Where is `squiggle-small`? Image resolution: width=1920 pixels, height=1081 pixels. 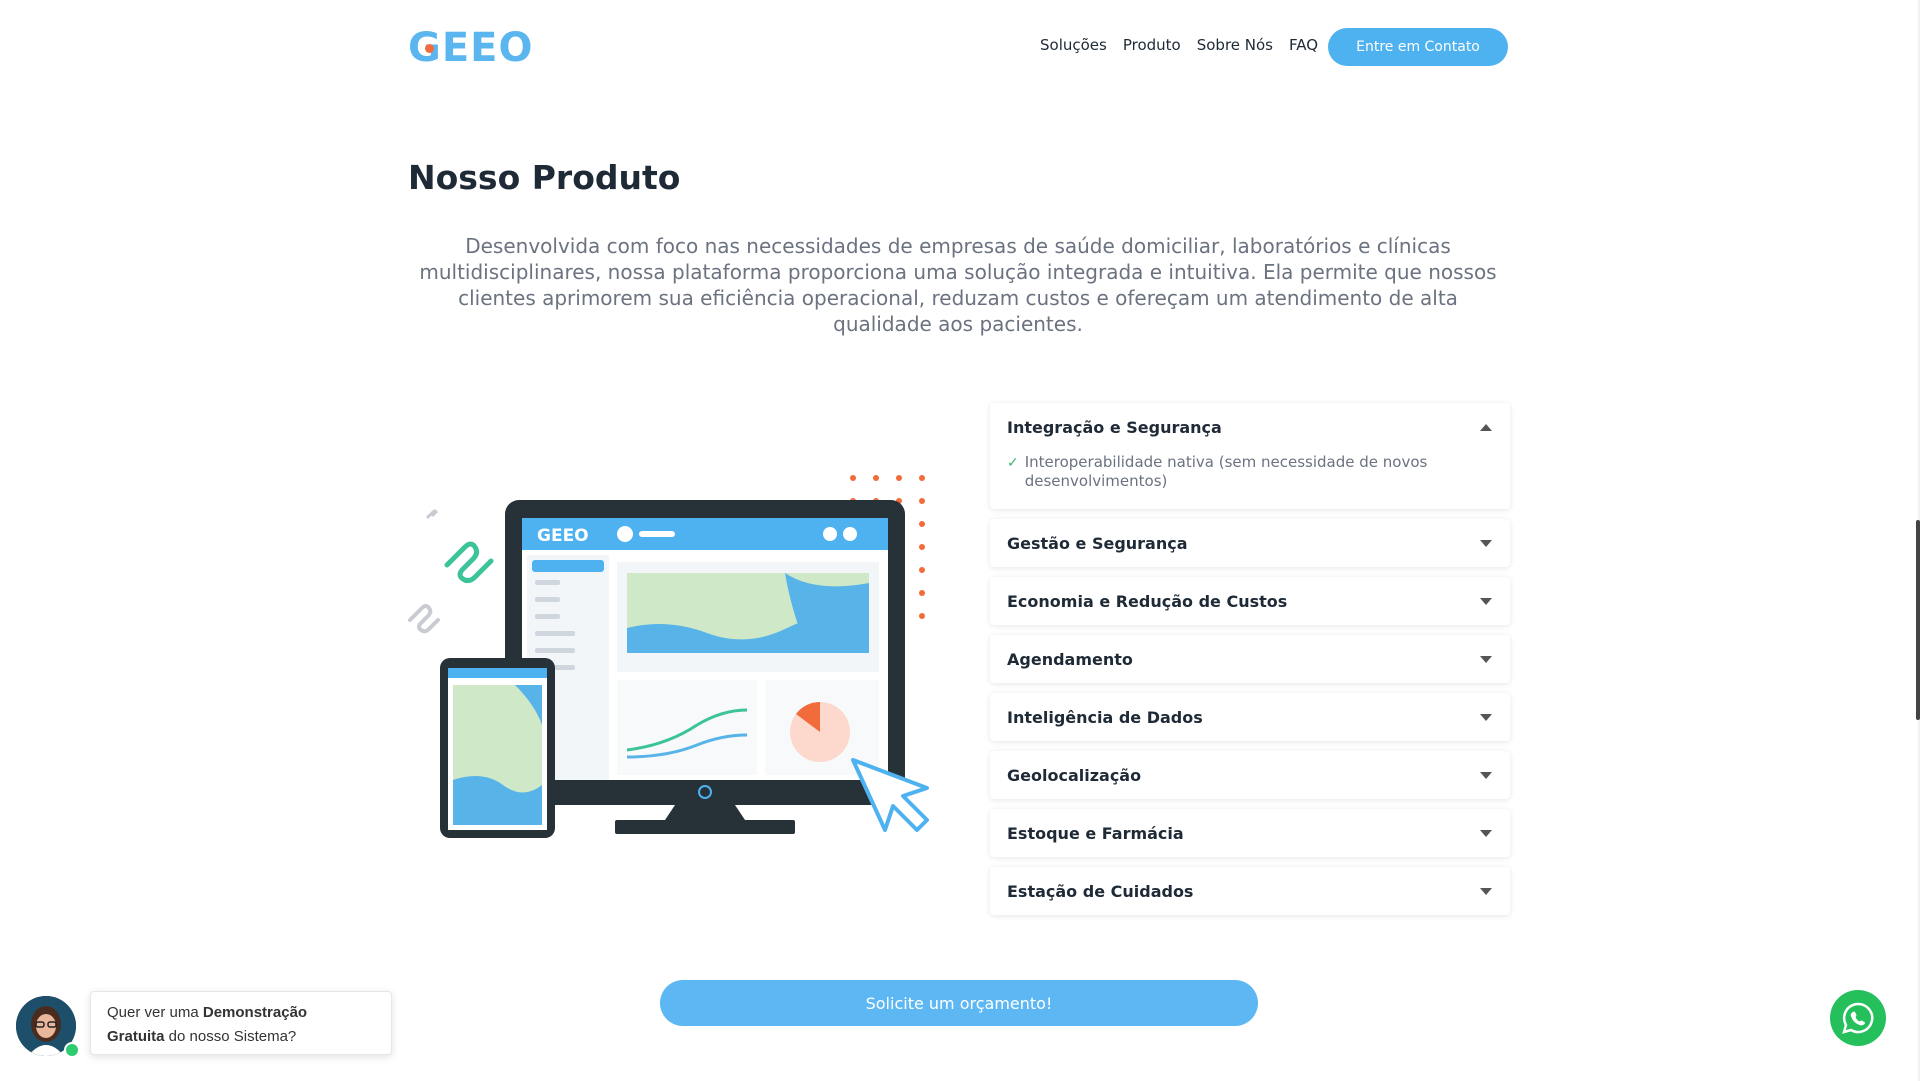
squiggle-small is located at coordinates (431, 514).